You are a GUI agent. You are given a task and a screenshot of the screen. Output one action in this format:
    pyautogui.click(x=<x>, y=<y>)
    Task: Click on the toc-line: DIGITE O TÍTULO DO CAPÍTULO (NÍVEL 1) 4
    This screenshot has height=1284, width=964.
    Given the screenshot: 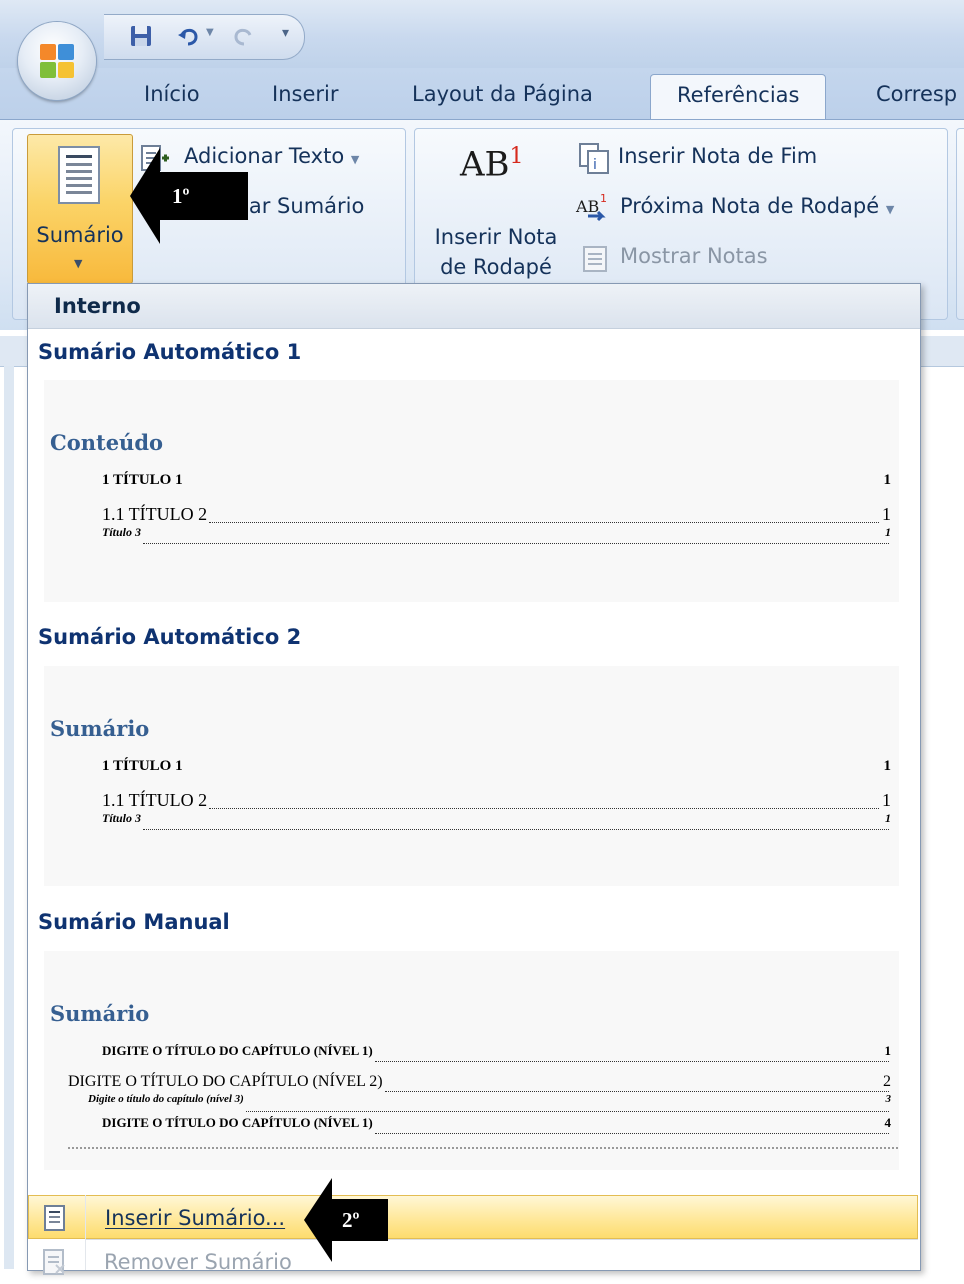 What is the action you would take?
    pyautogui.click(x=471, y=1127)
    